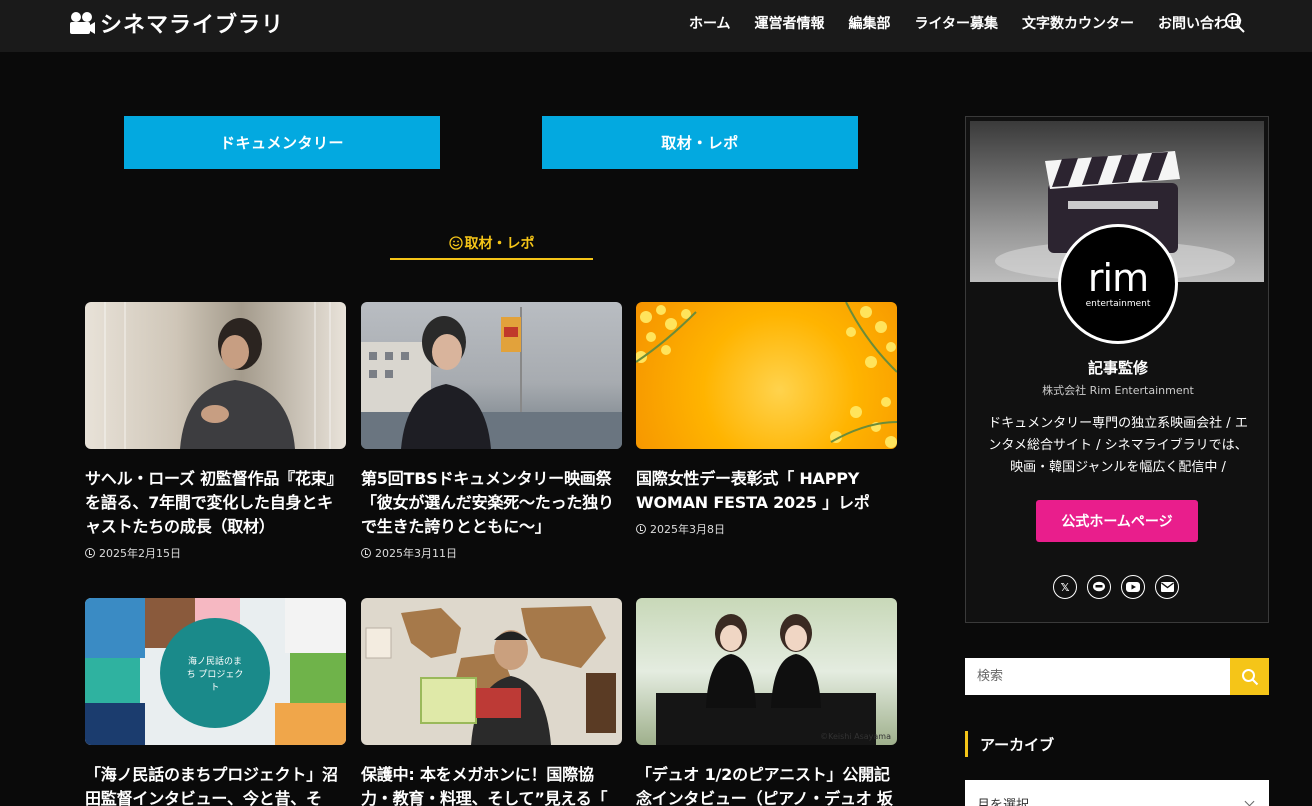 The height and width of the screenshot is (806, 1312). What do you see at coordinates (491, 784) in the screenshot?
I see `article-title: 保護中: 本をメガホンに！国際協力・教育・料理、そして”見える「` at bounding box center [491, 784].